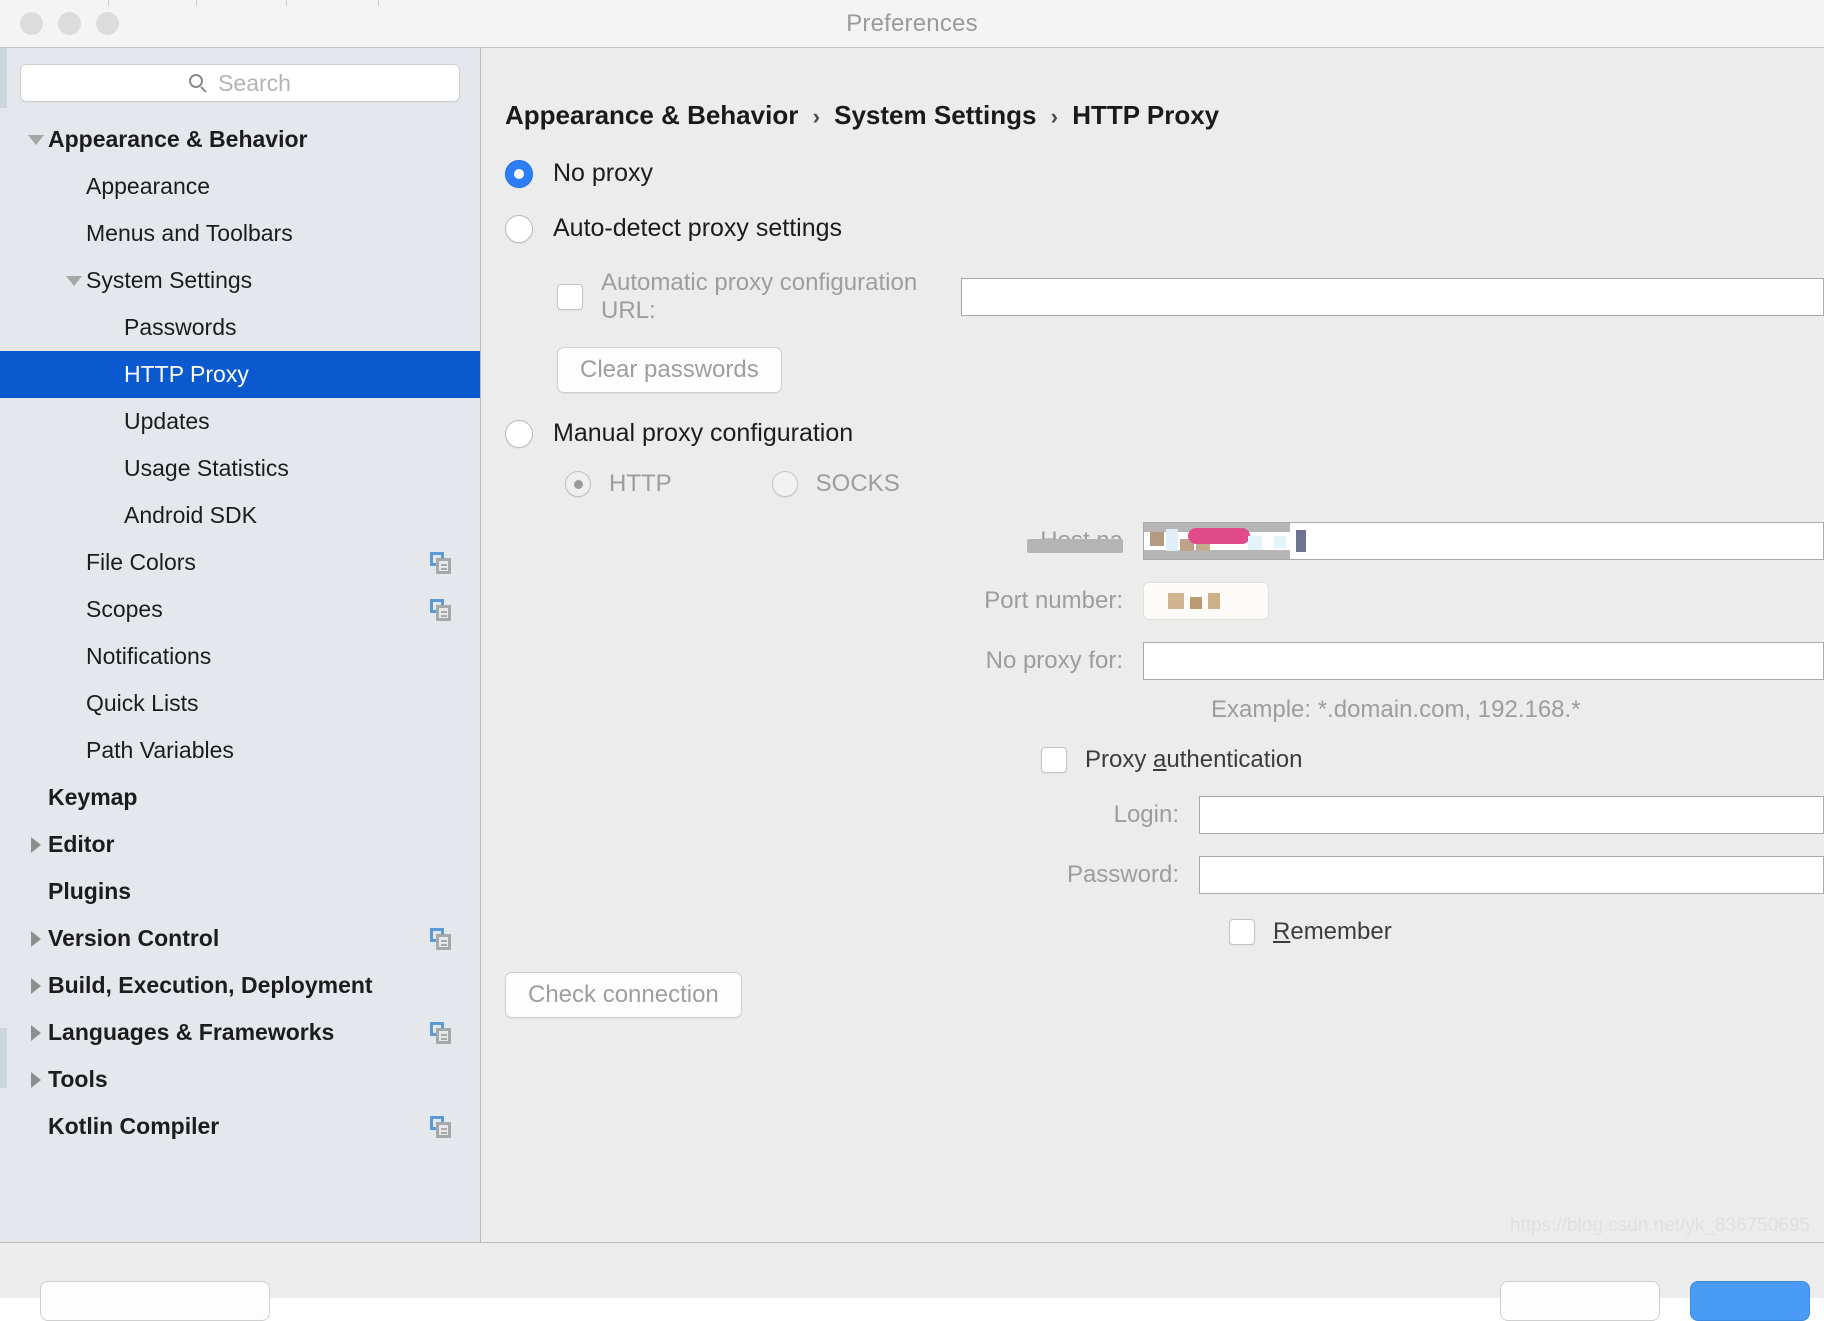  Describe the element at coordinates (519, 228) in the screenshot. I see `auto-detect-radio` at that location.